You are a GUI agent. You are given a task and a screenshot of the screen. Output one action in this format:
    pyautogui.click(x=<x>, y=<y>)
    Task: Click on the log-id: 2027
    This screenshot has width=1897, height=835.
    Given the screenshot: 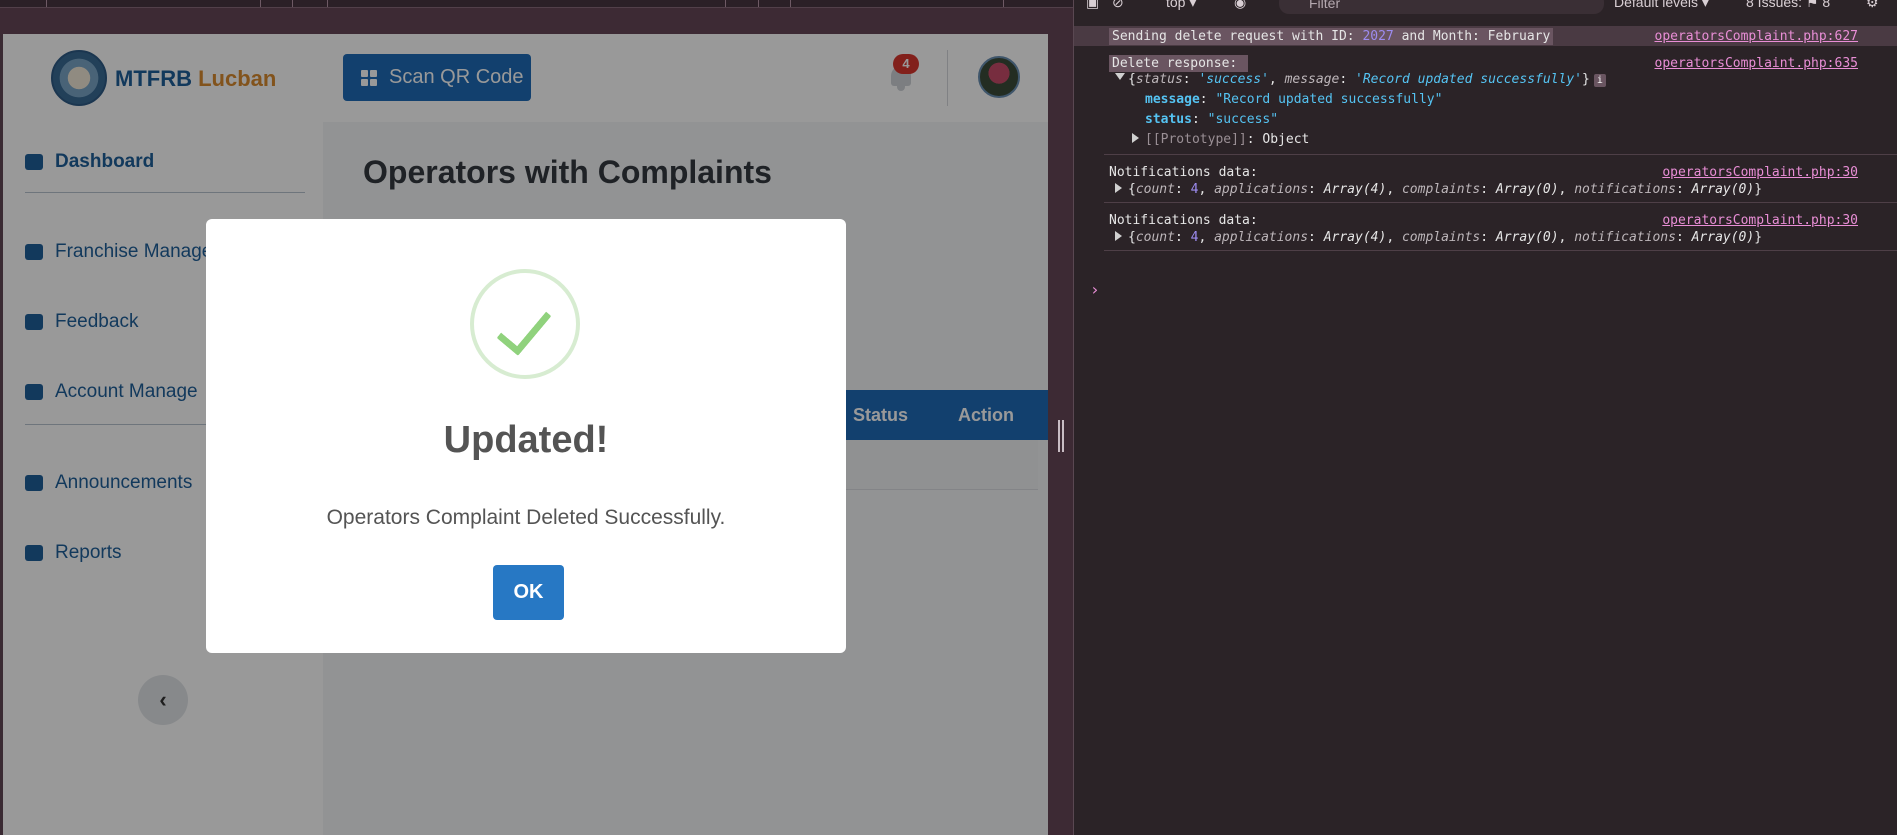 What is the action you would take?
    pyautogui.click(x=1378, y=36)
    